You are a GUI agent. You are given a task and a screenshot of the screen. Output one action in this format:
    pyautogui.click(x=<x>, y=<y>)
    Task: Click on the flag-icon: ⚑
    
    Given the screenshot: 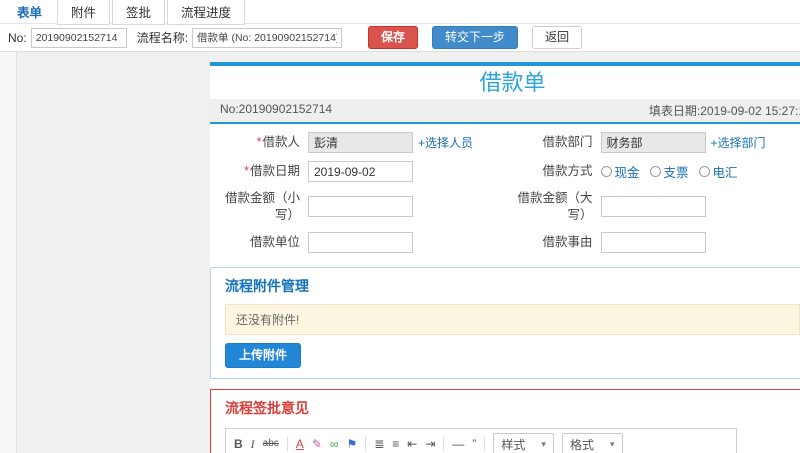 What is the action you would take?
    pyautogui.click(x=351, y=444)
    